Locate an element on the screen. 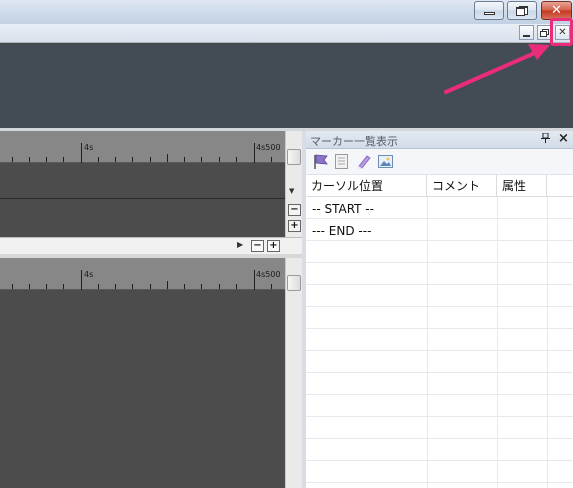 This screenshot has height=488, width=573. horizontal-zoom-out-button: − is located at coordinates (257, 246).